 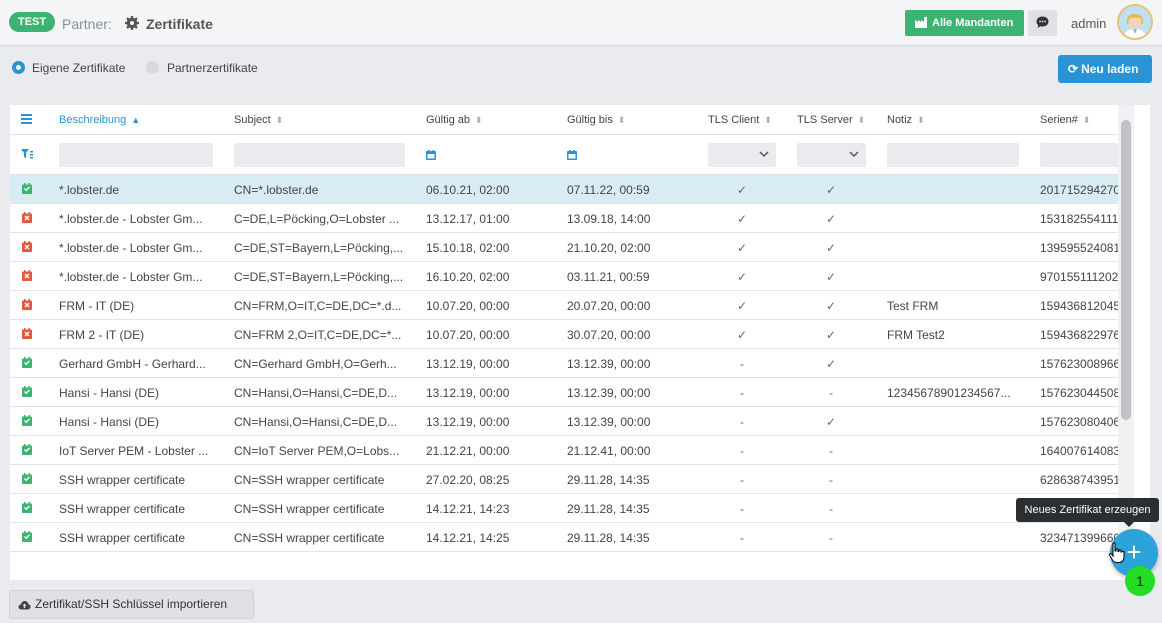 What do you see at coordinates (608, 538) in the screenshot?
I see `cell-valid-to: 29.11.28, 14:35` at bounding box center [608, 538].